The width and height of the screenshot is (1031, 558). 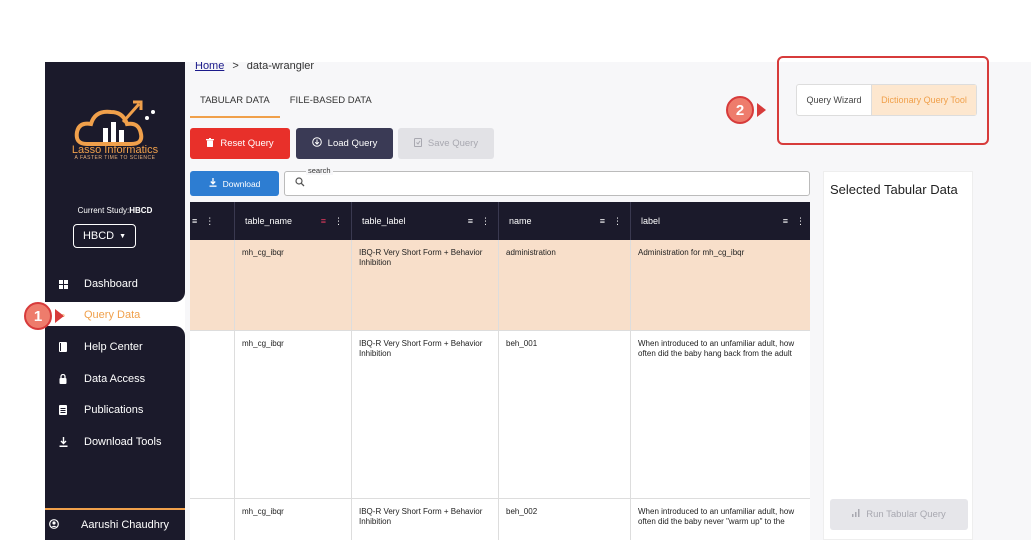 I want to click on column-header-select: ≡ ⋮, so click(x=212, y=221).